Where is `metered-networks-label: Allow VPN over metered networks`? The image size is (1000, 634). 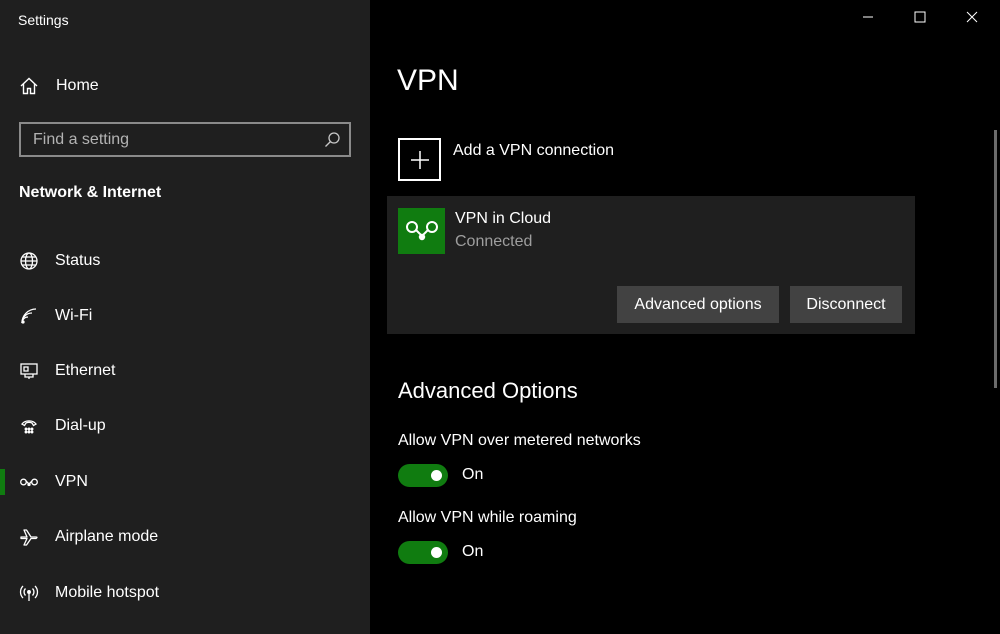 metered-networks-label: Allow VPN over metered networks is located at coordinates (519, 440).